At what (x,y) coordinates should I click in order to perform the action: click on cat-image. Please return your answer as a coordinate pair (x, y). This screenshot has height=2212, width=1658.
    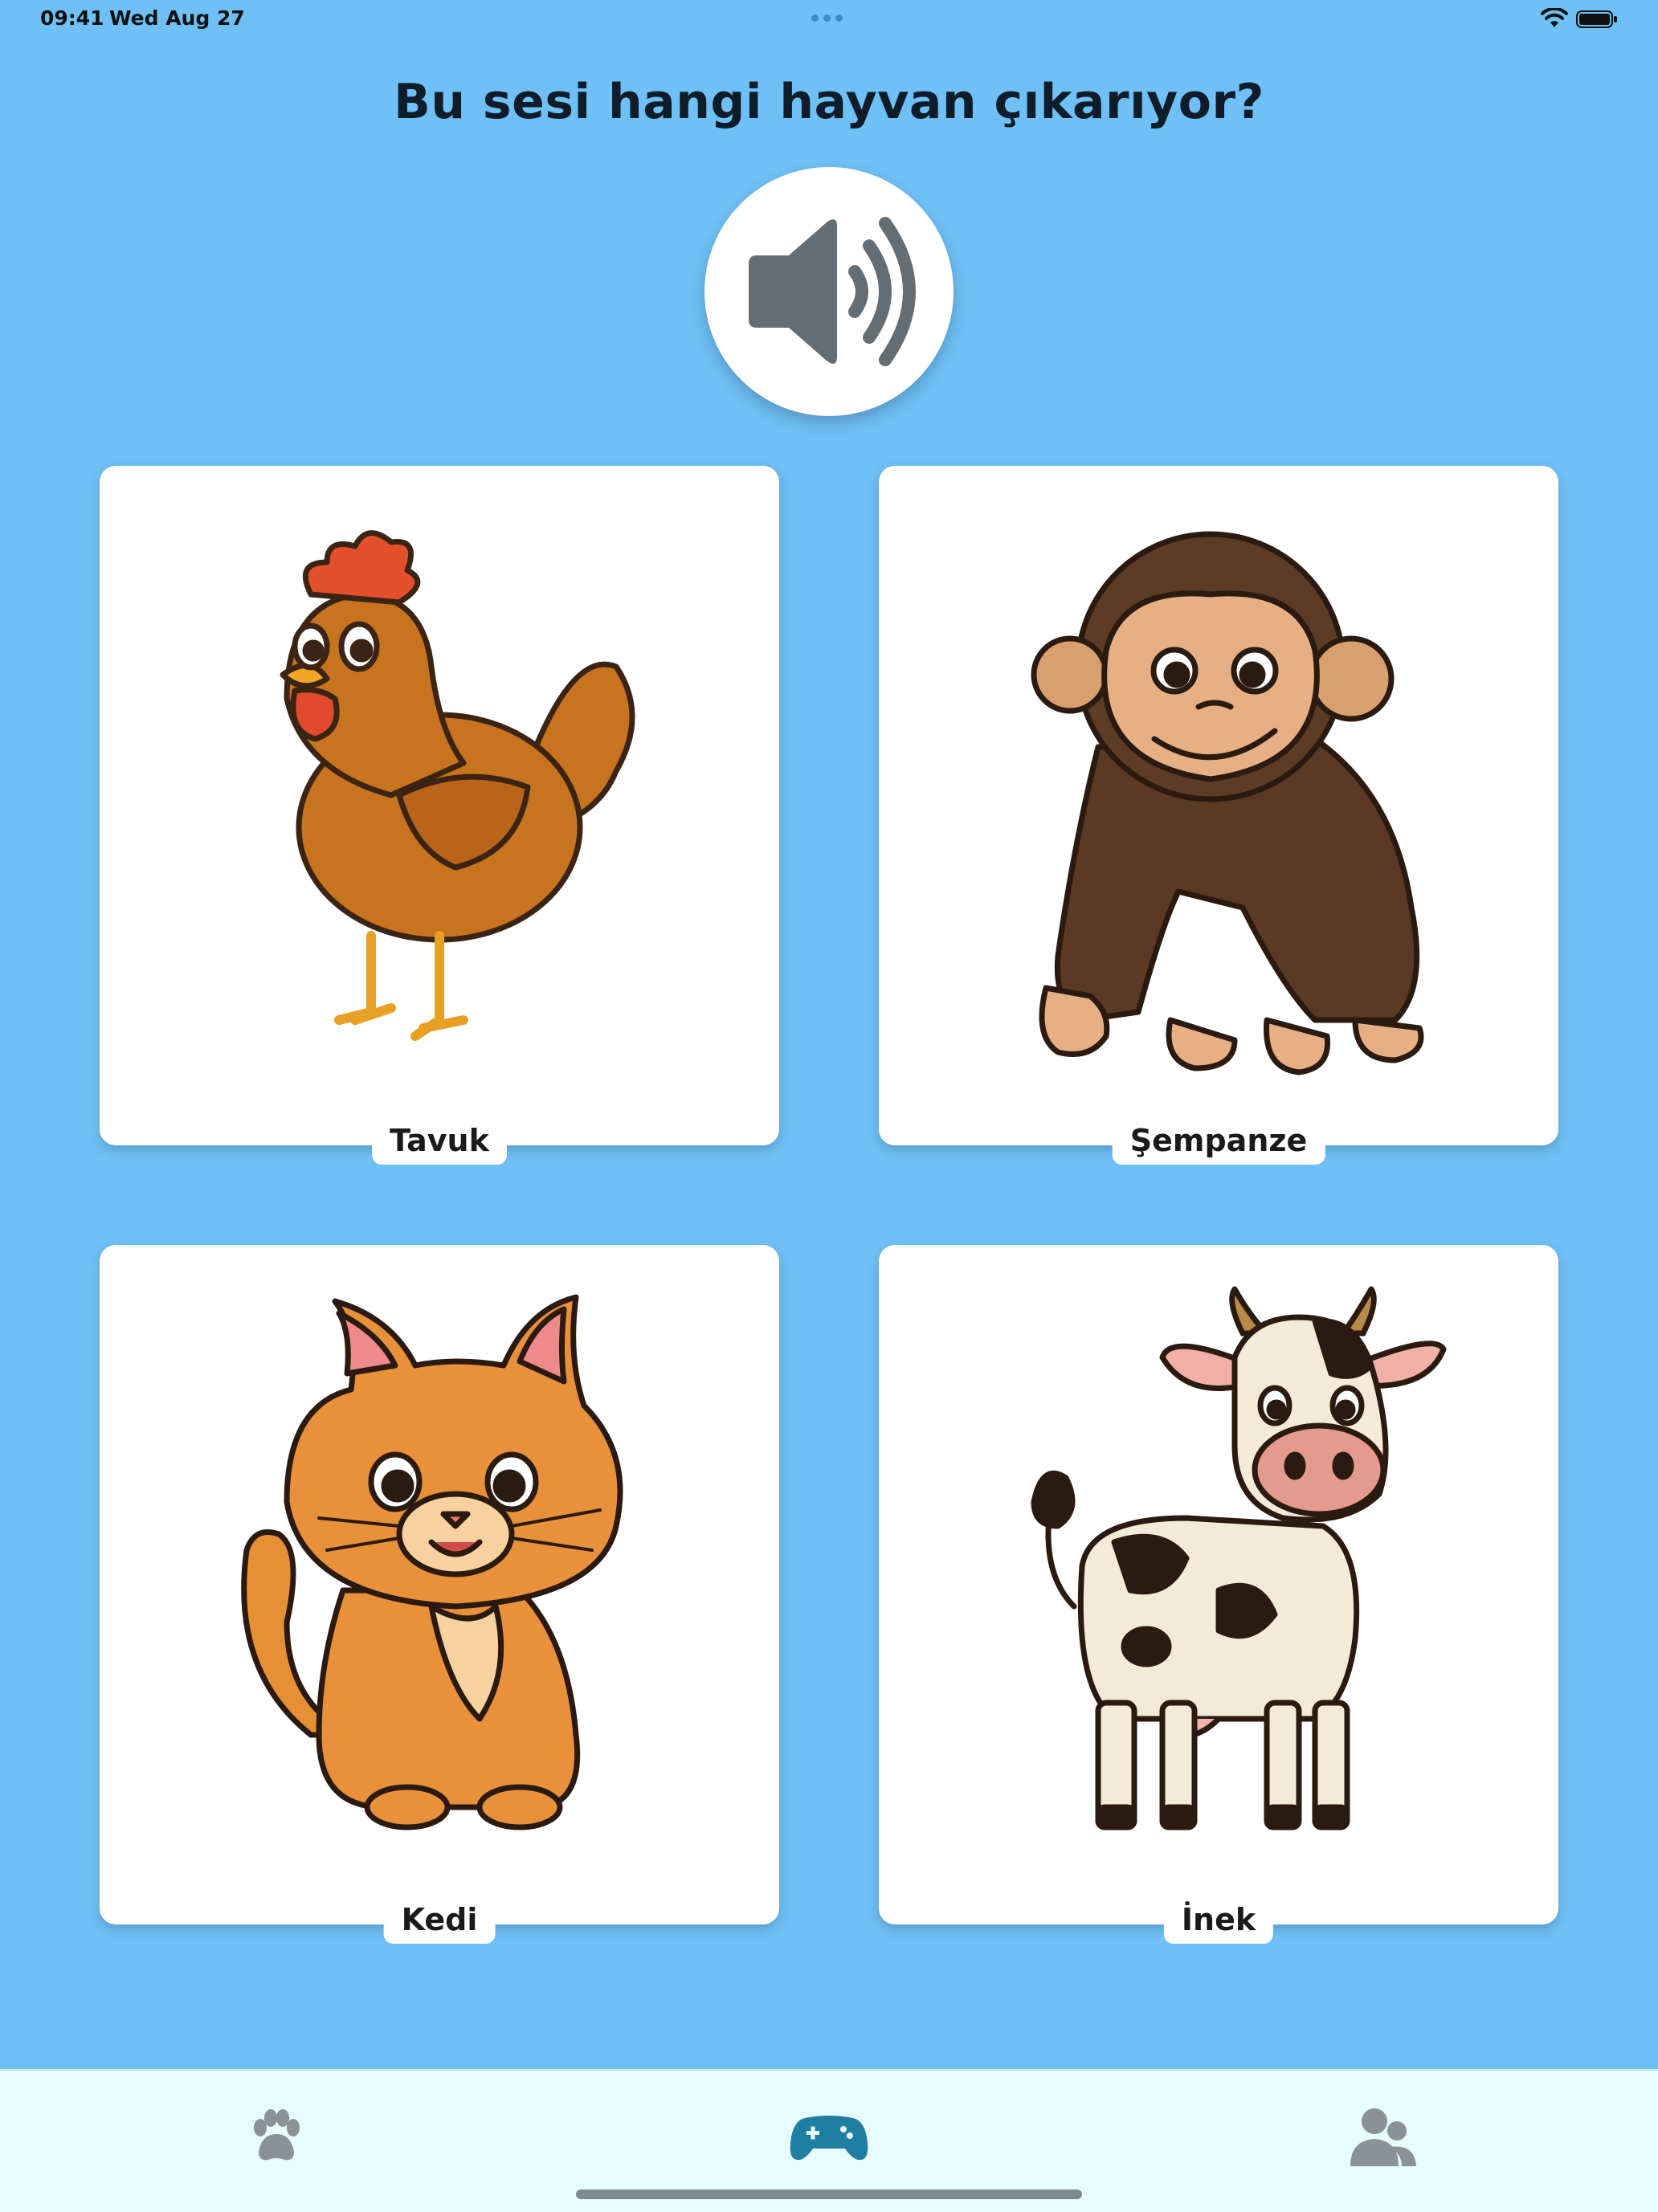
    Looking at the image, I should click on (432, 1562).